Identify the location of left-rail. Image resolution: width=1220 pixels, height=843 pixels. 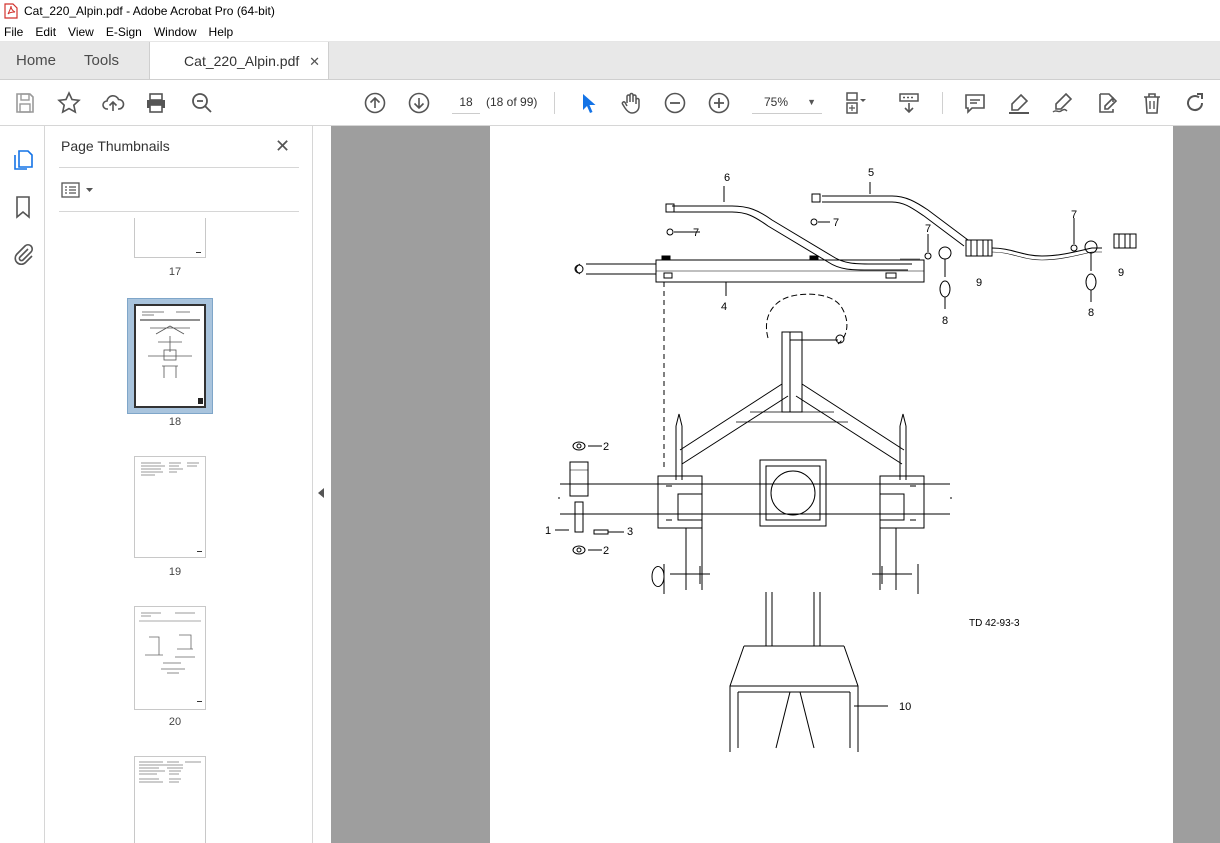
(22, 484).